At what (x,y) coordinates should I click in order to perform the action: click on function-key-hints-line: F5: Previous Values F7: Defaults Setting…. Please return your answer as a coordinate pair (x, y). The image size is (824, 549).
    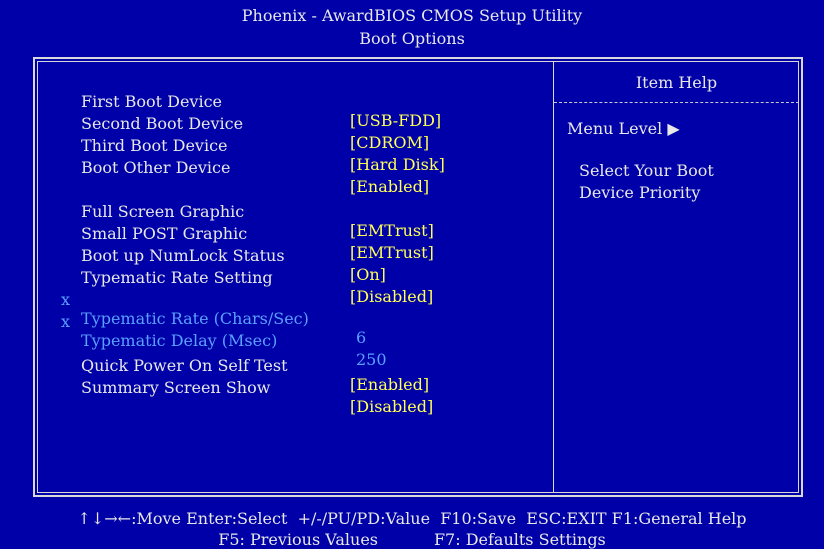
    Looking at the image, I should click on (412, 539).